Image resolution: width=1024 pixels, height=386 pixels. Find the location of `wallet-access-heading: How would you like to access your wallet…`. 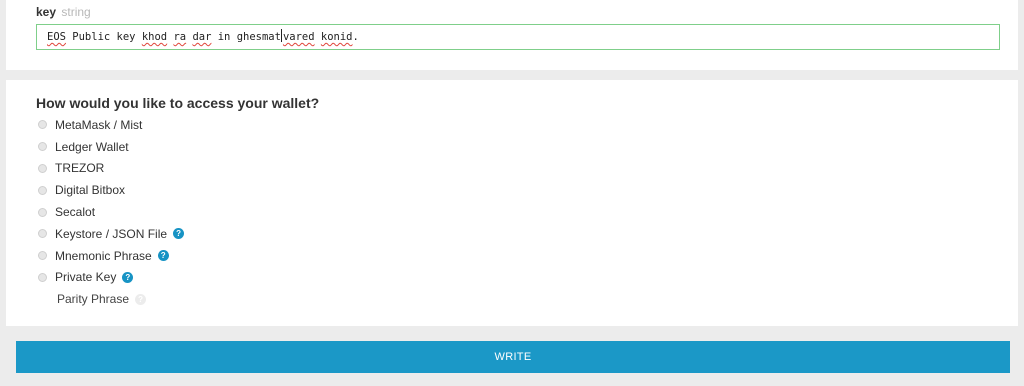

wallet-access-heading: How would you like to access your wallet… is located at coordinates (178, 103).